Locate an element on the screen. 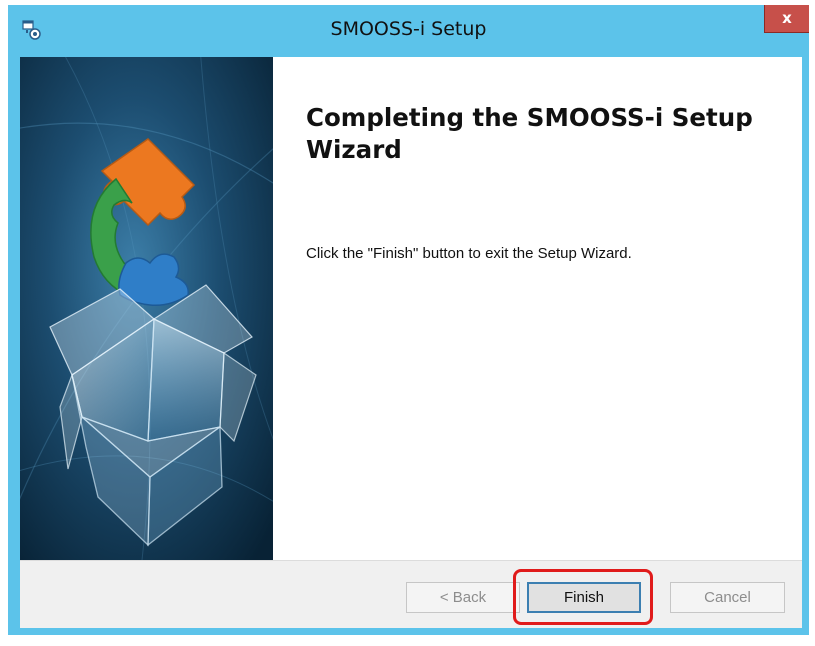 This screenshot has height=646, width=815. button-bar: < Back Finish Cancel is located at coordinates (411, 594).